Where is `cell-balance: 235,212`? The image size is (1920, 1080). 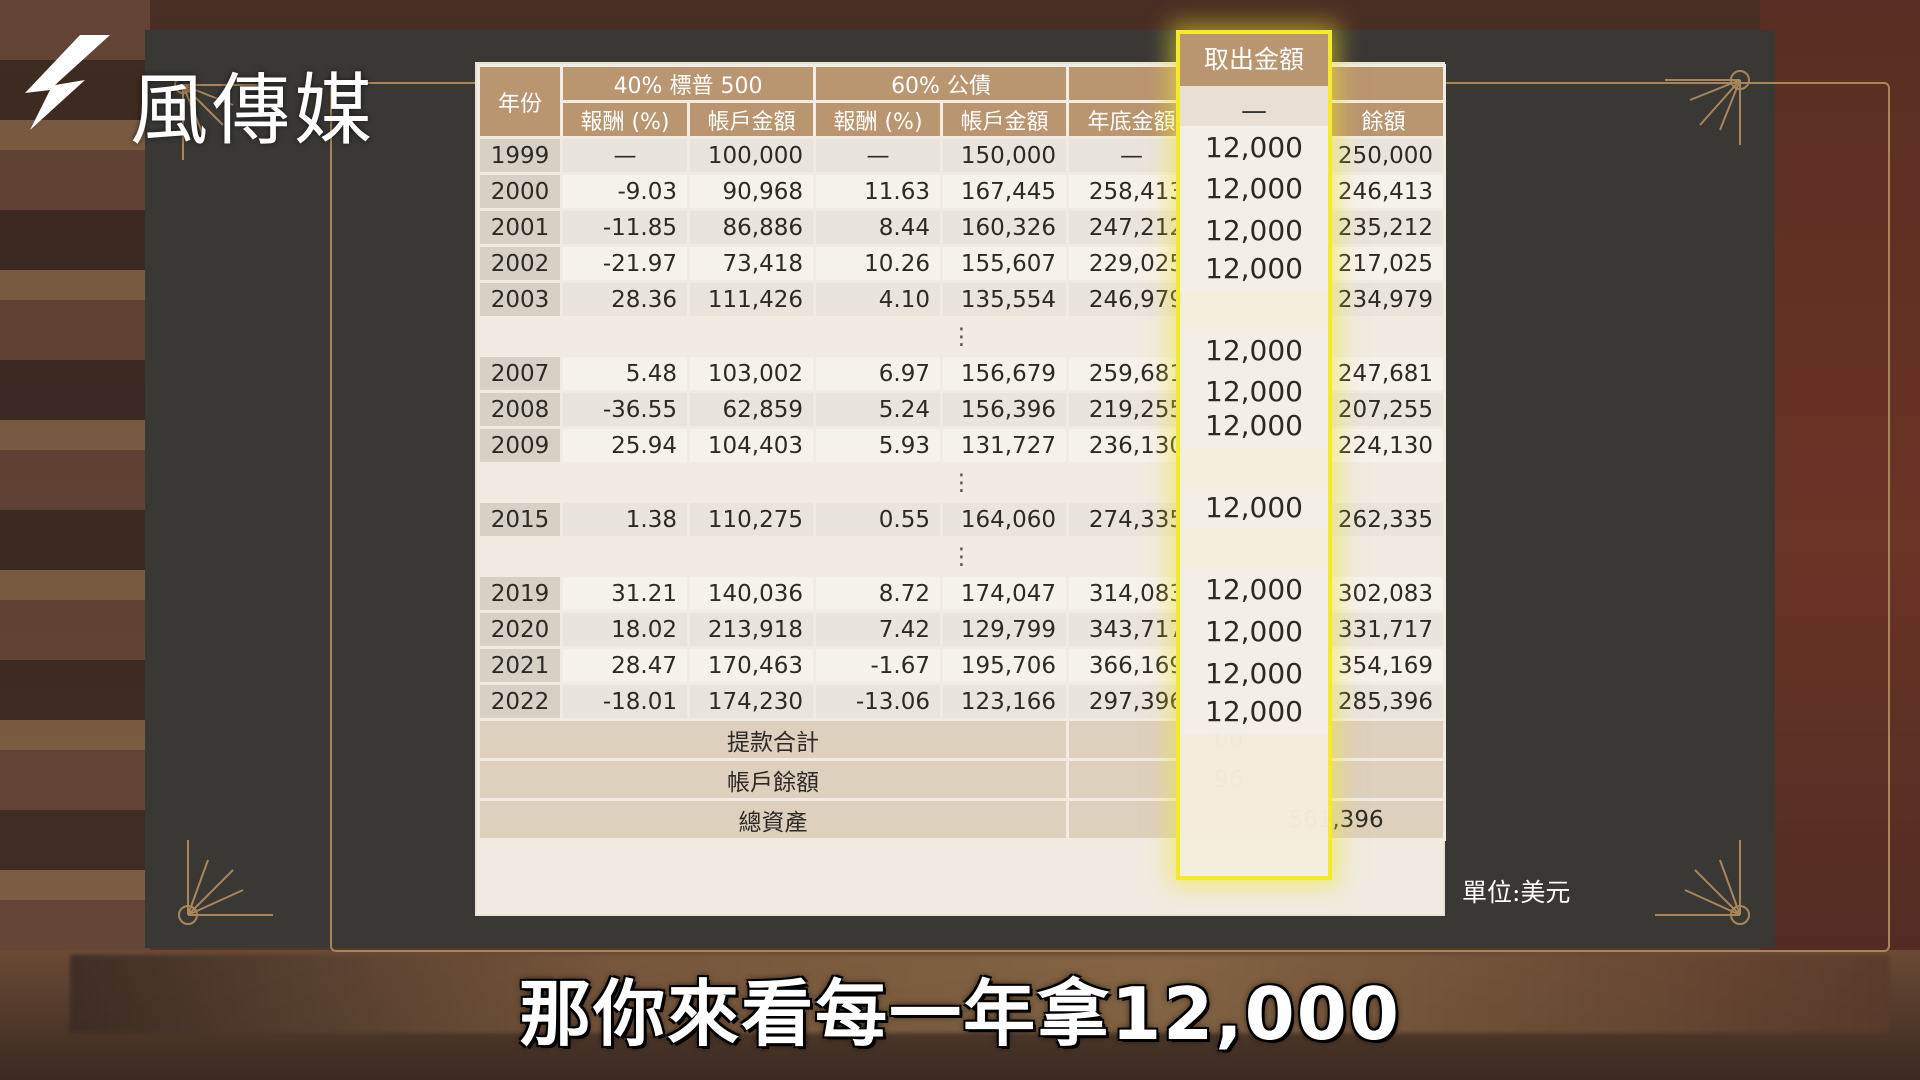
cell-balance: 235,212 is located at coordinates (1384, 227).